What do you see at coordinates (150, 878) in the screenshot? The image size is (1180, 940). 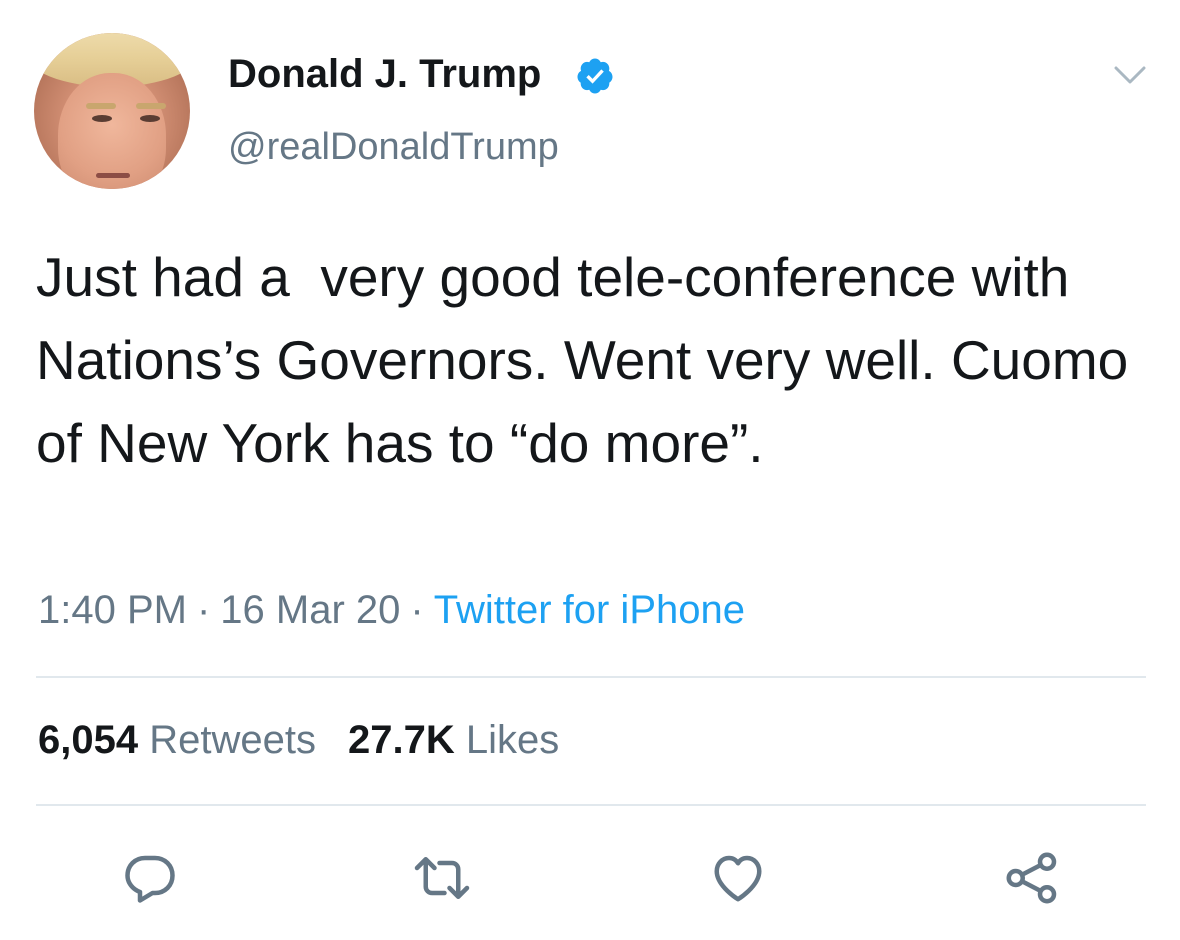 I see `reply-icon` at bounding box center [150, 878].